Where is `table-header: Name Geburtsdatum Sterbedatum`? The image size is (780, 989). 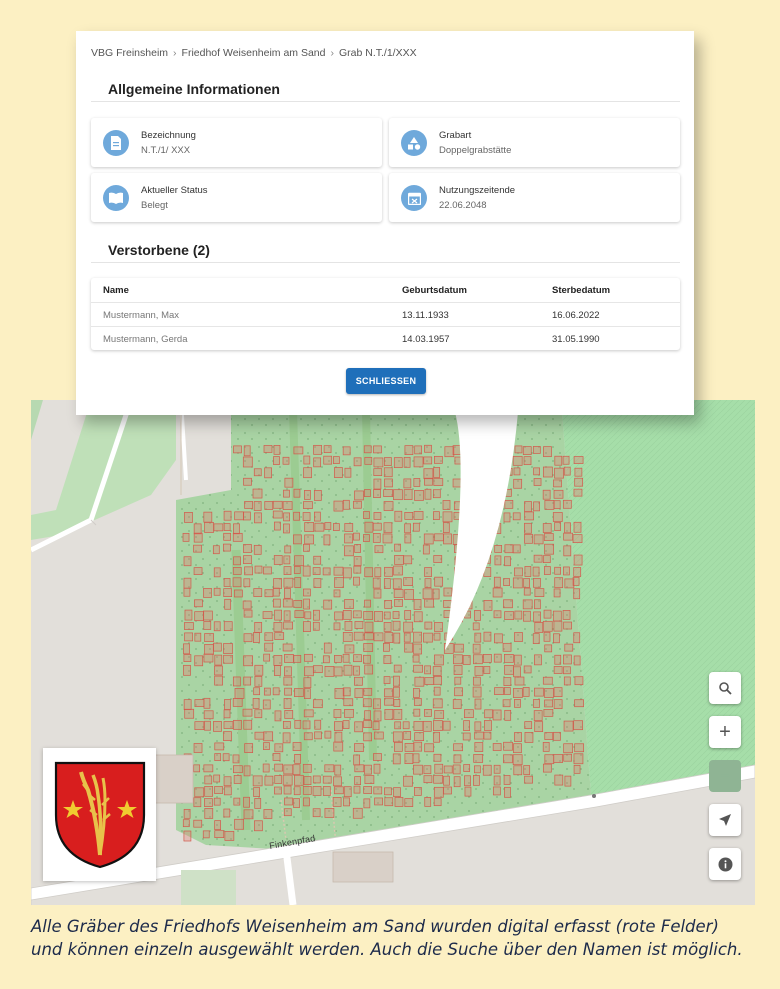
table-header: Name Geburtsdatum Sterbedatum is located at coordinates (385, 290).